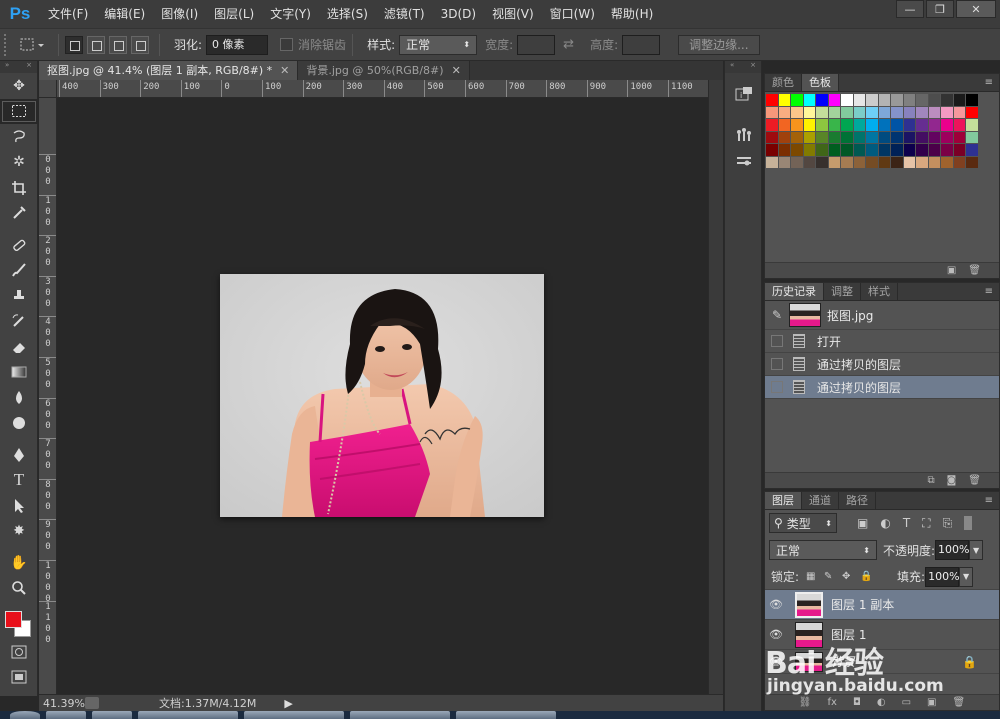  Describe the element at coordinates (536, 44) in the screenshot. I see `width-input` at that location.